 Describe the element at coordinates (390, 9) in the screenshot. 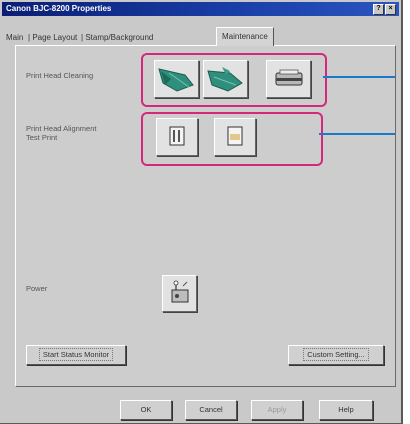

I see `close-title-button: ×` at that location.